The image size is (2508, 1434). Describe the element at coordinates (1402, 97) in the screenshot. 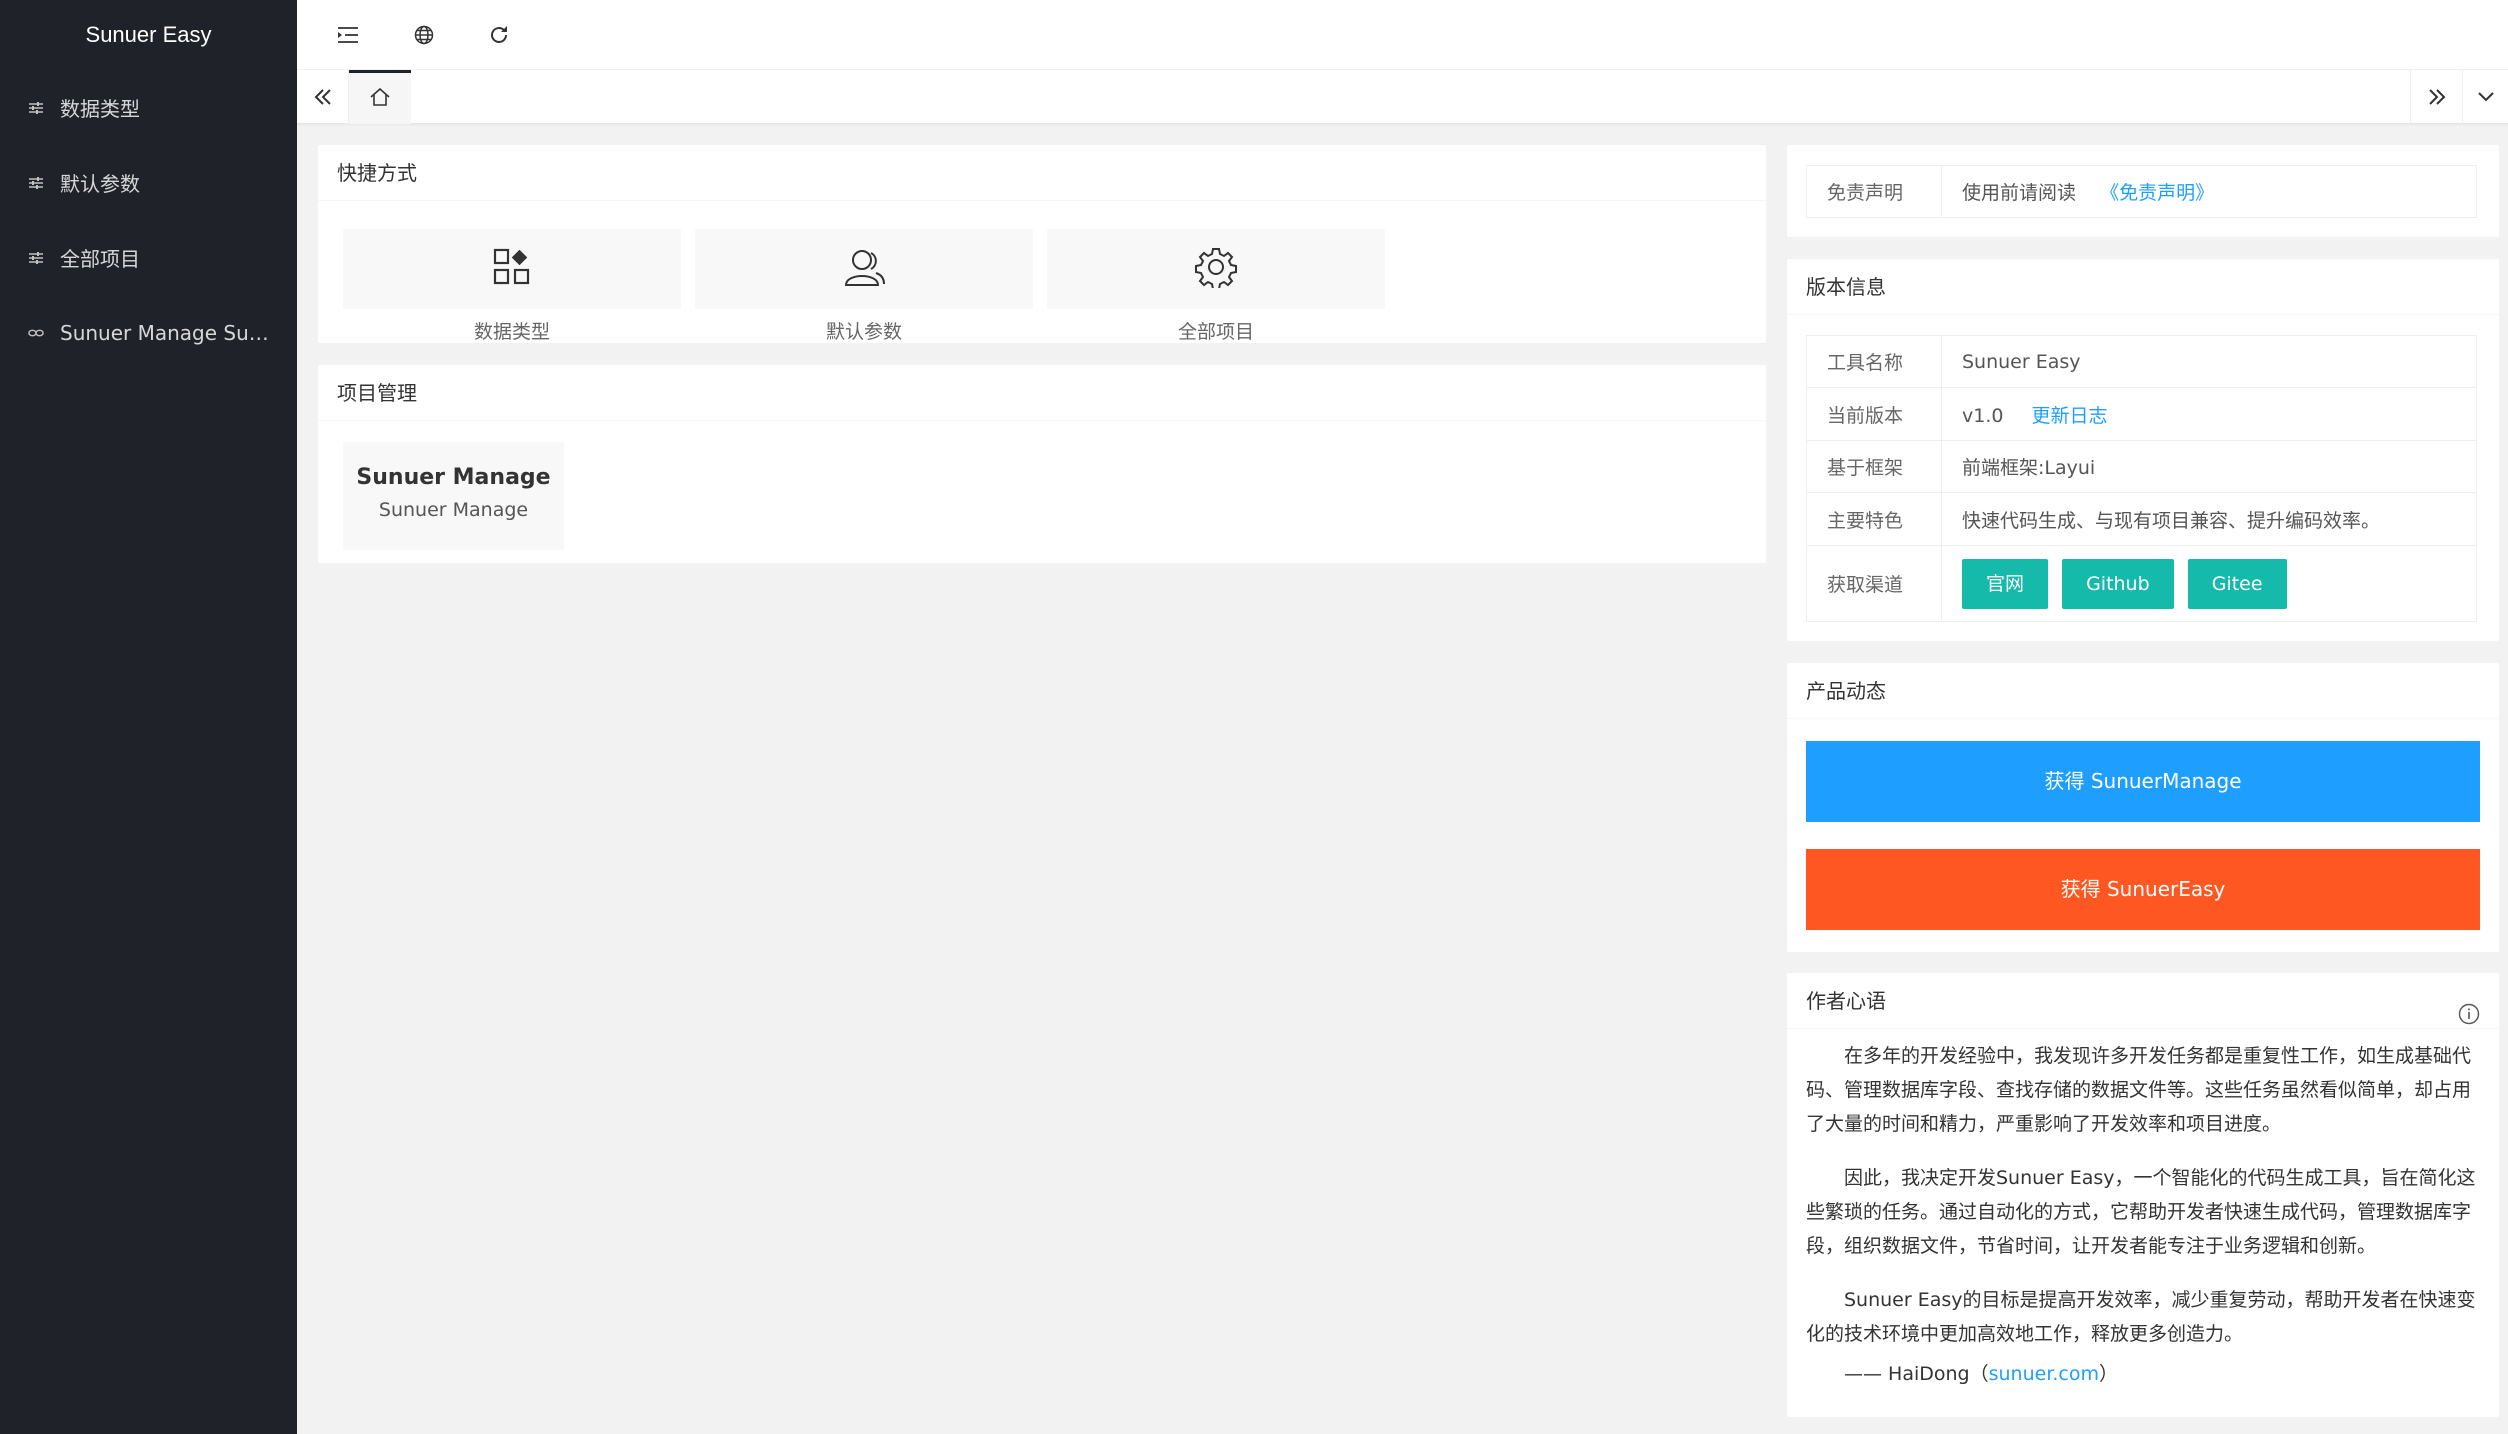

I see `tab-bar` at that location.